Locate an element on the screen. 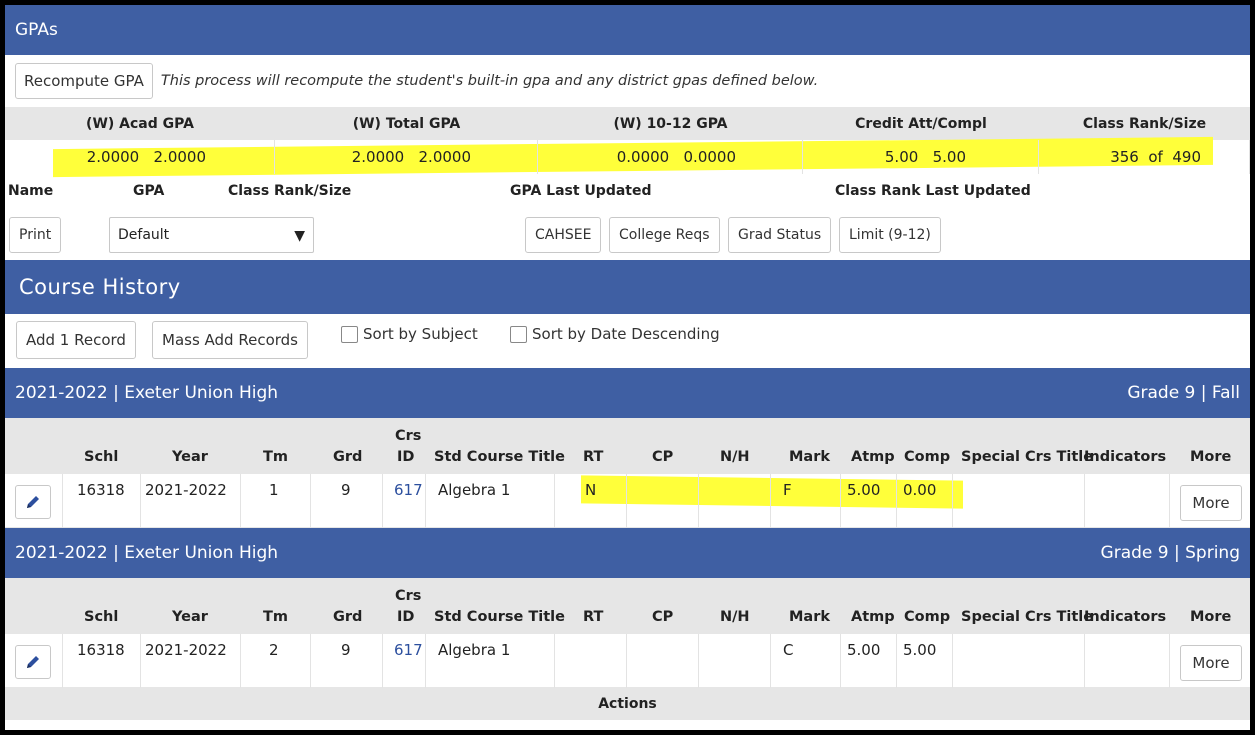 This screenshot has height=735, width=1255. term-grade: Grade 9 | Spring is located at coordinates (1170, 553).